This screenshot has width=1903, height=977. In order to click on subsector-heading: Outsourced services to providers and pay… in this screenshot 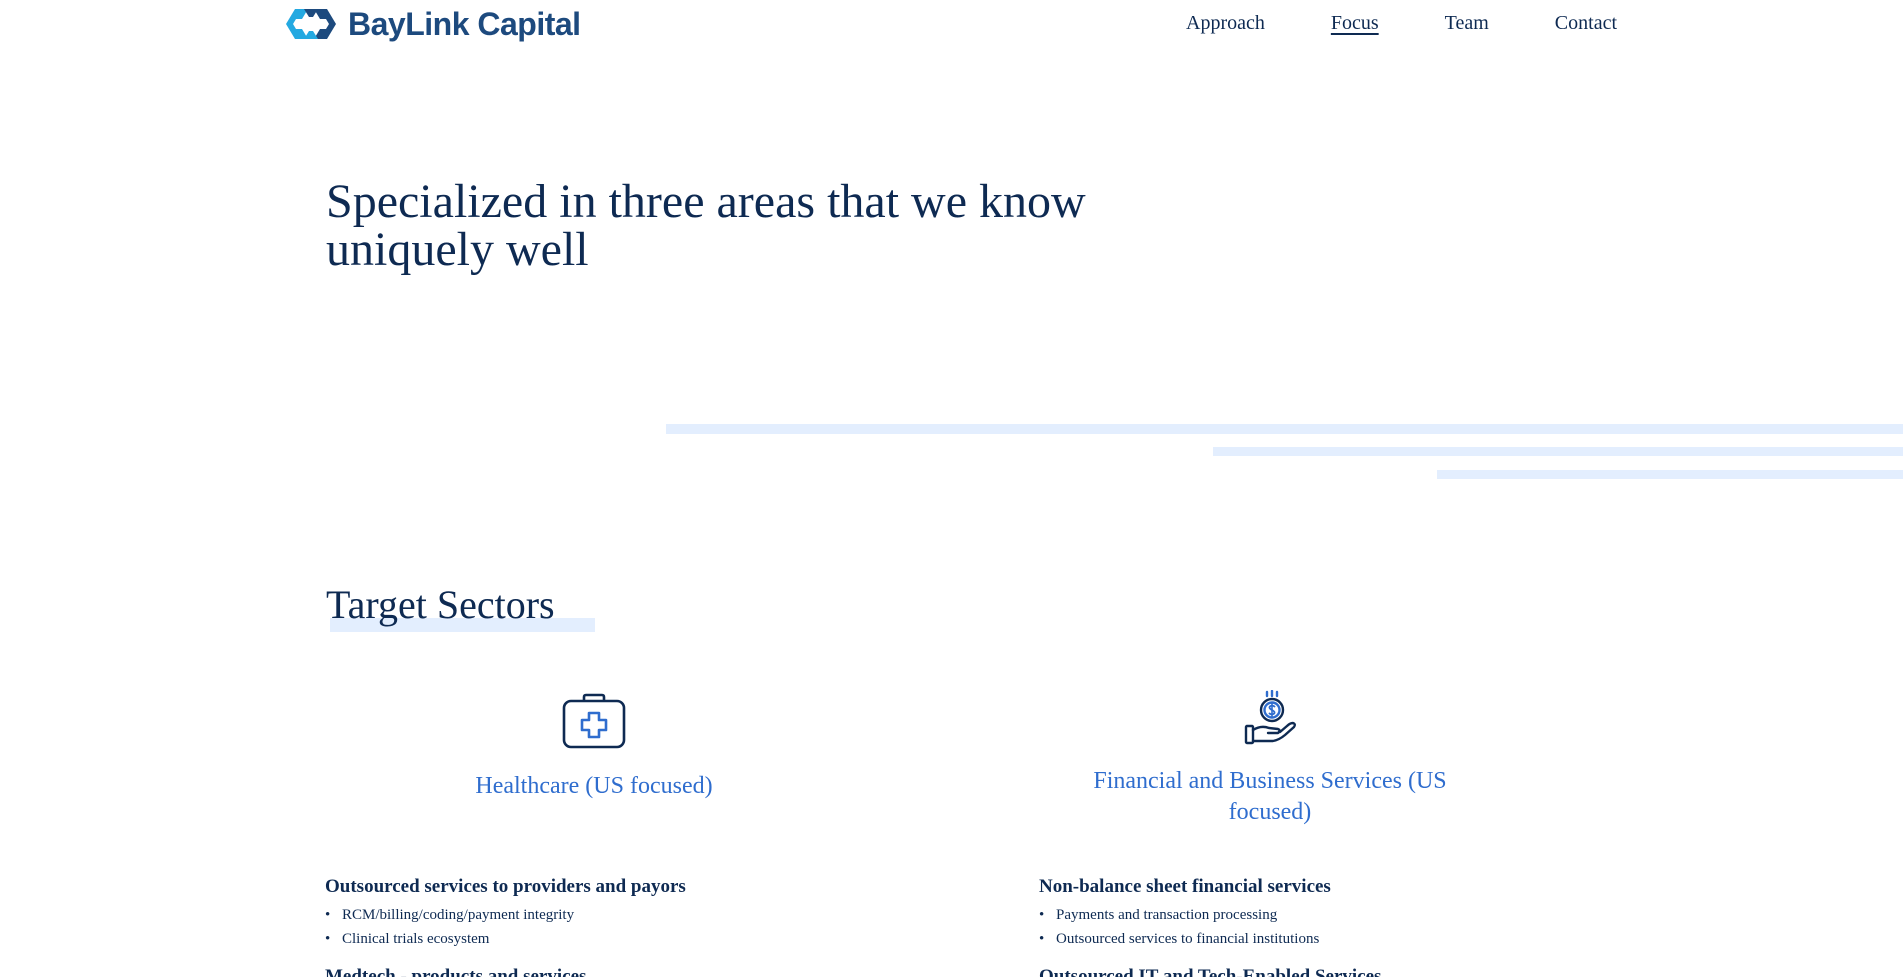, I will do `click(505, 886)`.